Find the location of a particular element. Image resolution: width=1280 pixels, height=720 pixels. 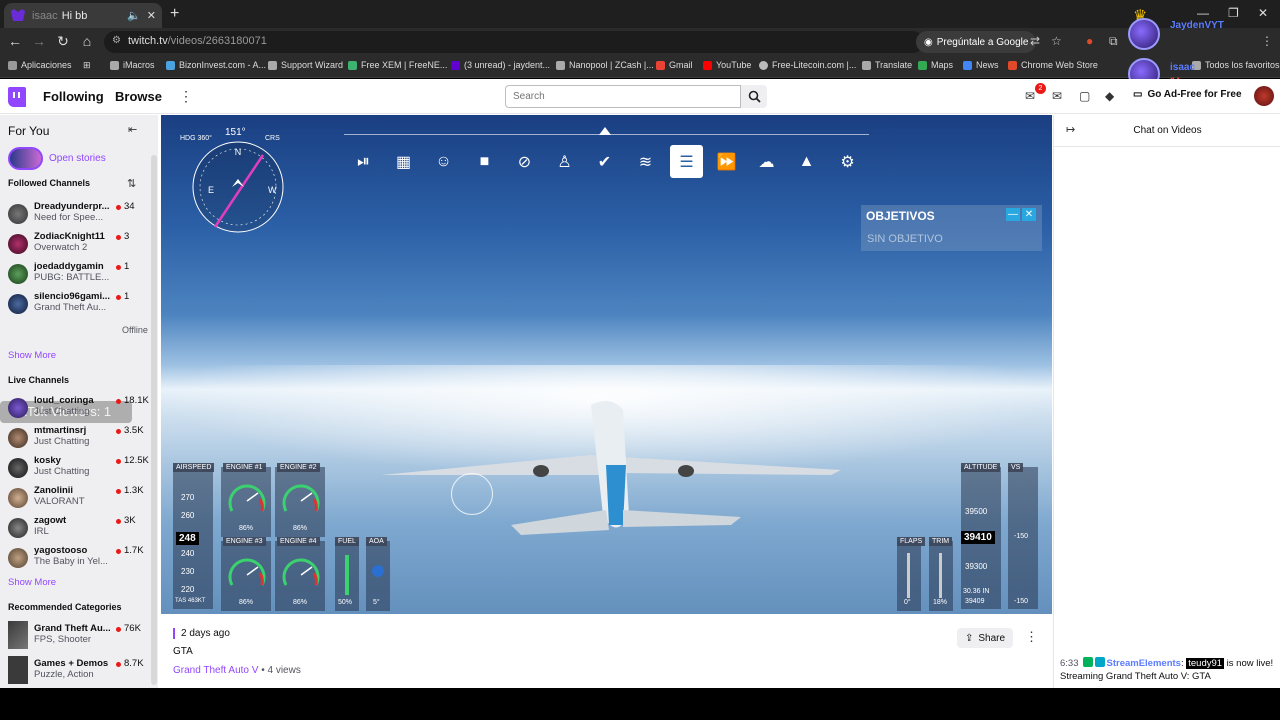

bookmark-all-favorites: Todos los favoritos is located at coordinates (1236, 65).